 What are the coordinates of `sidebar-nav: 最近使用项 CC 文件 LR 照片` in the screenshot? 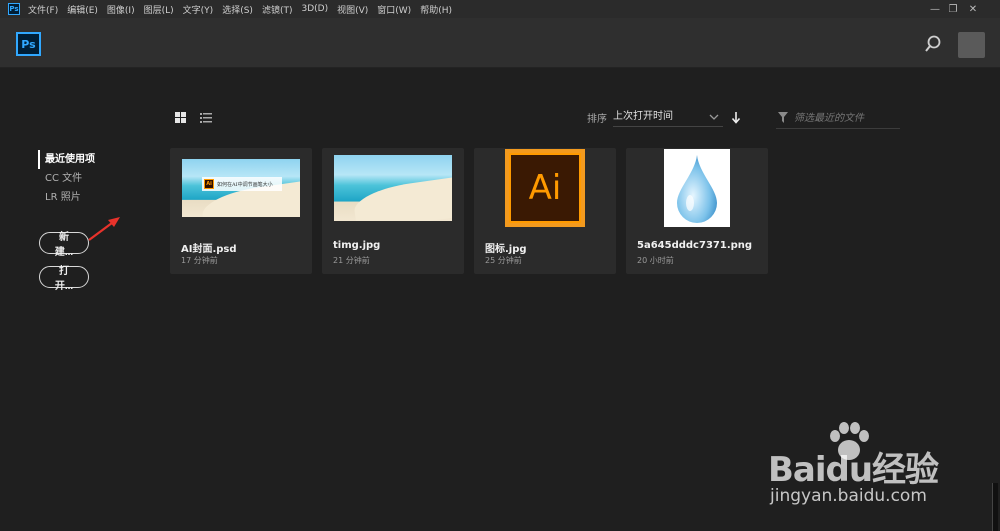 It's located at (66, 178).